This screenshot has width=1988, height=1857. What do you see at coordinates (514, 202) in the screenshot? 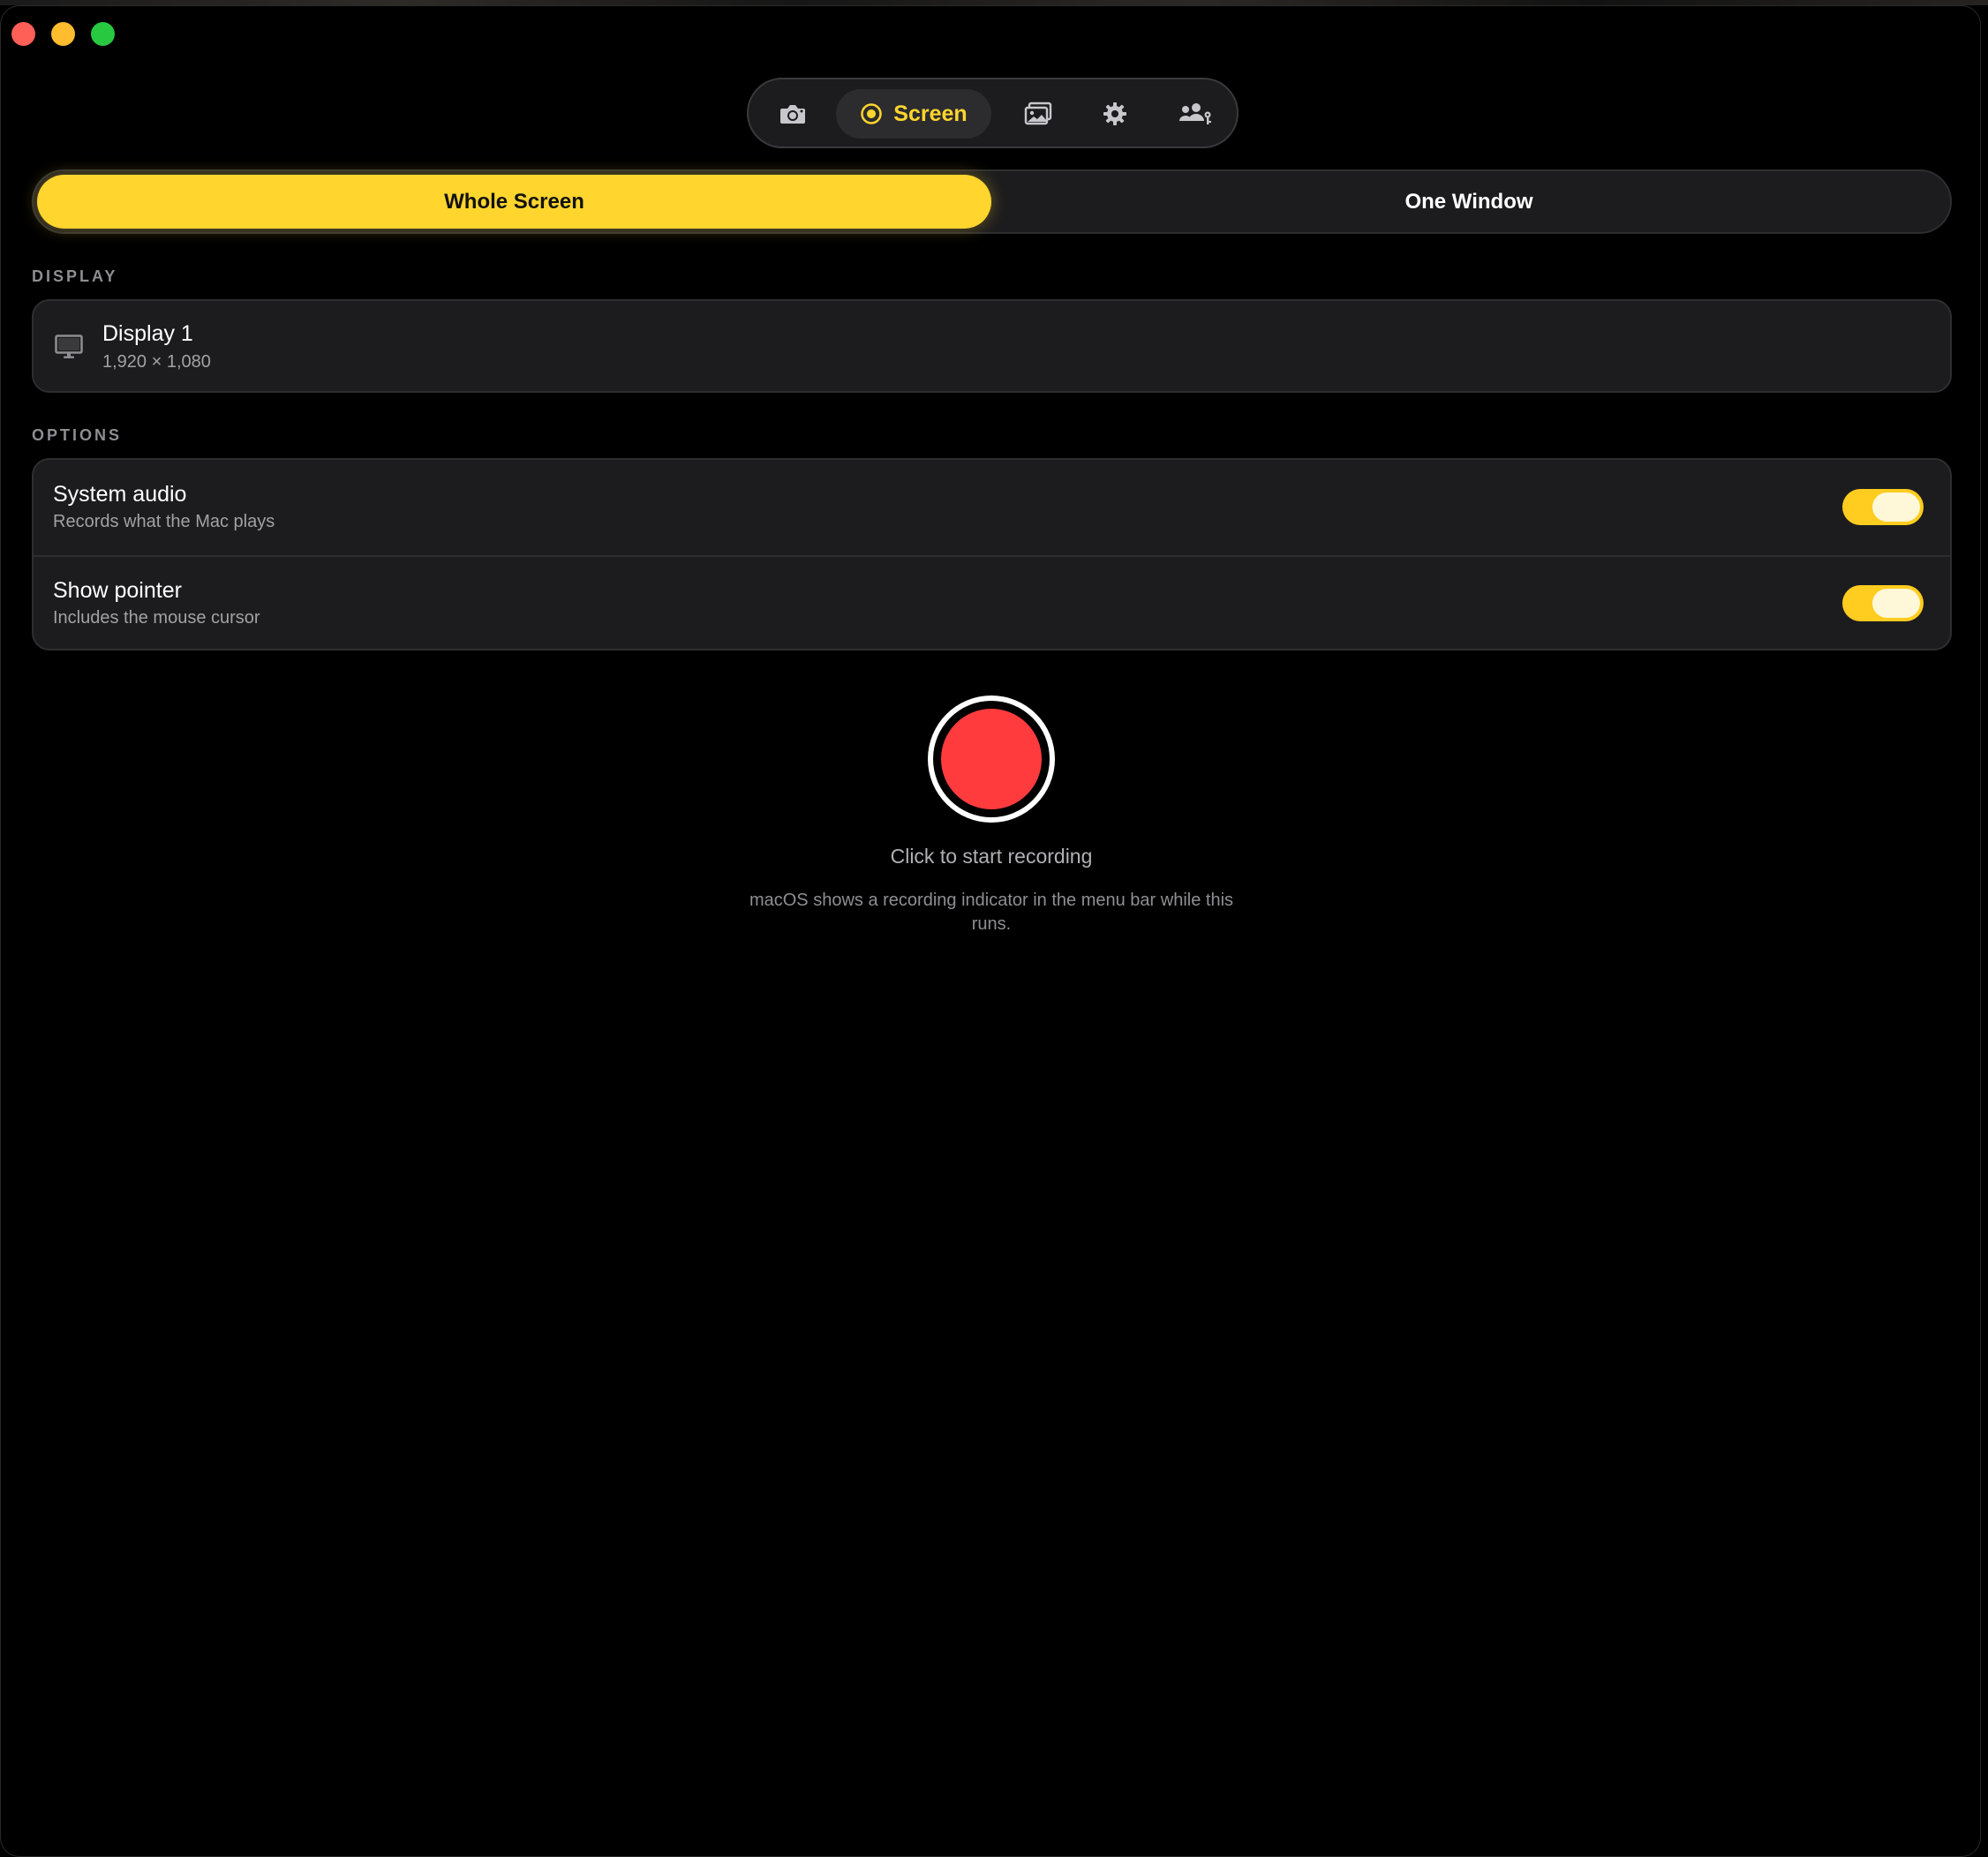
I see `segment-whole-screen: Whole Screen` at bounding box center [514, 202].